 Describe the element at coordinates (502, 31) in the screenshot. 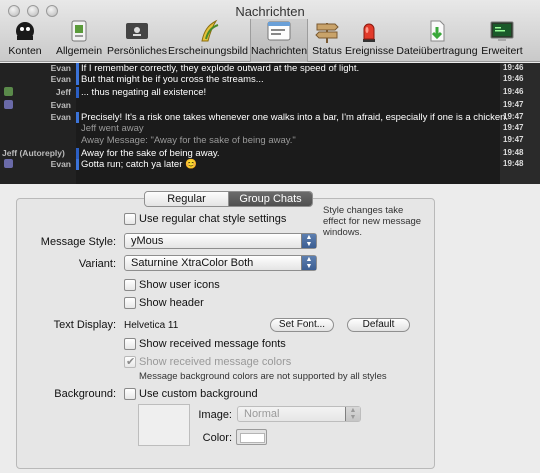

I see `advanced-icon` at that location.